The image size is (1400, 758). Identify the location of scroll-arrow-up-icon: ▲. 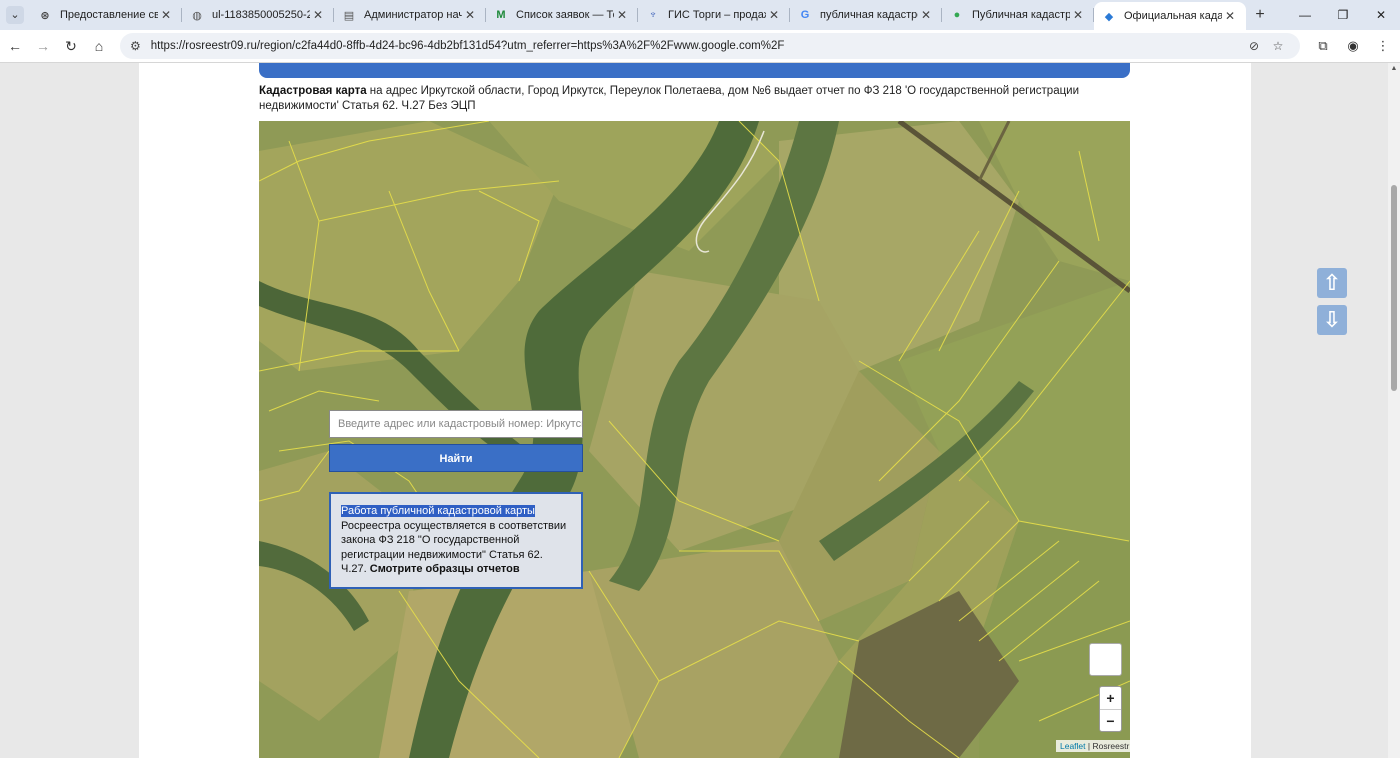
(1394, 69).